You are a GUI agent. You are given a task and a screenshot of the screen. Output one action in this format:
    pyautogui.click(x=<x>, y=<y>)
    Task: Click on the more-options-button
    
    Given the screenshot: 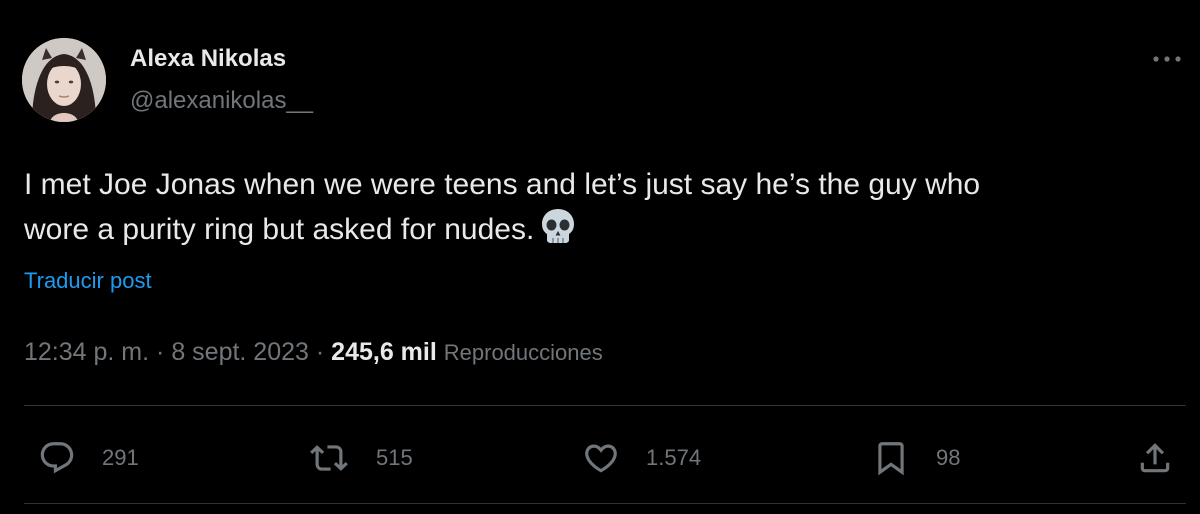 What is the action you would take?
    pyautogui.click(x=1167, y=59)
    